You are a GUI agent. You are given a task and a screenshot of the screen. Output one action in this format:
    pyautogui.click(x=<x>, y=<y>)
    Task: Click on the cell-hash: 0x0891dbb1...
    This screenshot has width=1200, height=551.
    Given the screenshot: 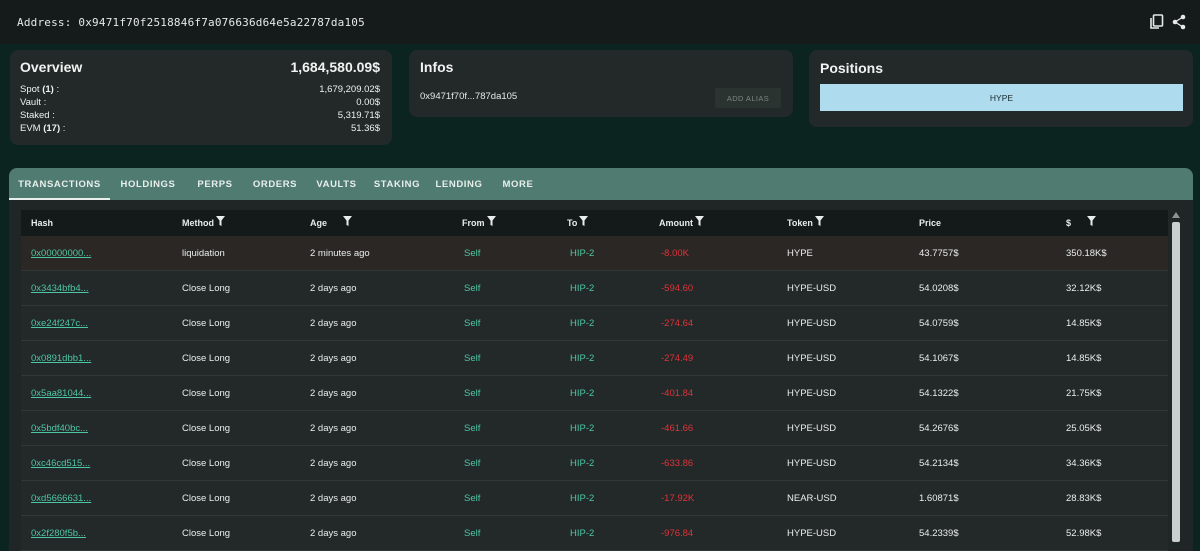 What is the action you would take?
    pyautogui.click(x=61, y=358)
    